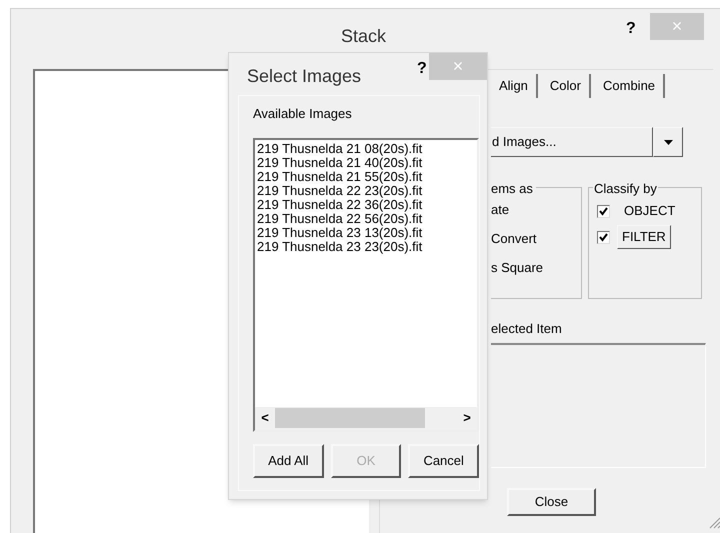  What do you see at coordinates (644, 237) in the screenshot?
I see `filter-button: FILTER` at bounding box center [644, 237].